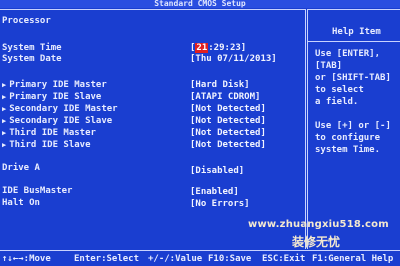 This screenshot has height=266, width=400. Describe the element at coordinates (220, 85) in the screenshot. I see `primary-ide-master-value: [Hard Disk]` at that location.